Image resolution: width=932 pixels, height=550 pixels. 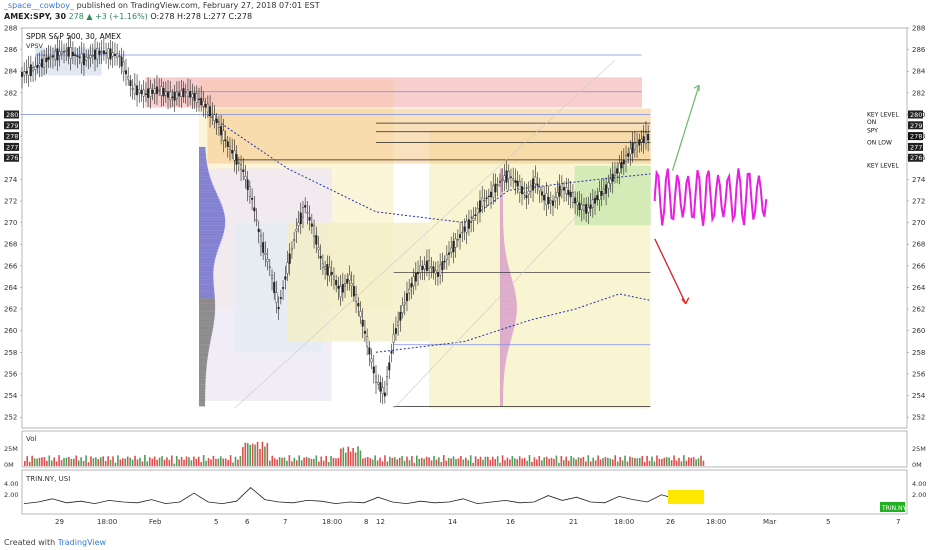 What do you see at coordinates (916, 137) in the screenshot?
I see `price-badge-text: 278` at bounding box center [916, 137].